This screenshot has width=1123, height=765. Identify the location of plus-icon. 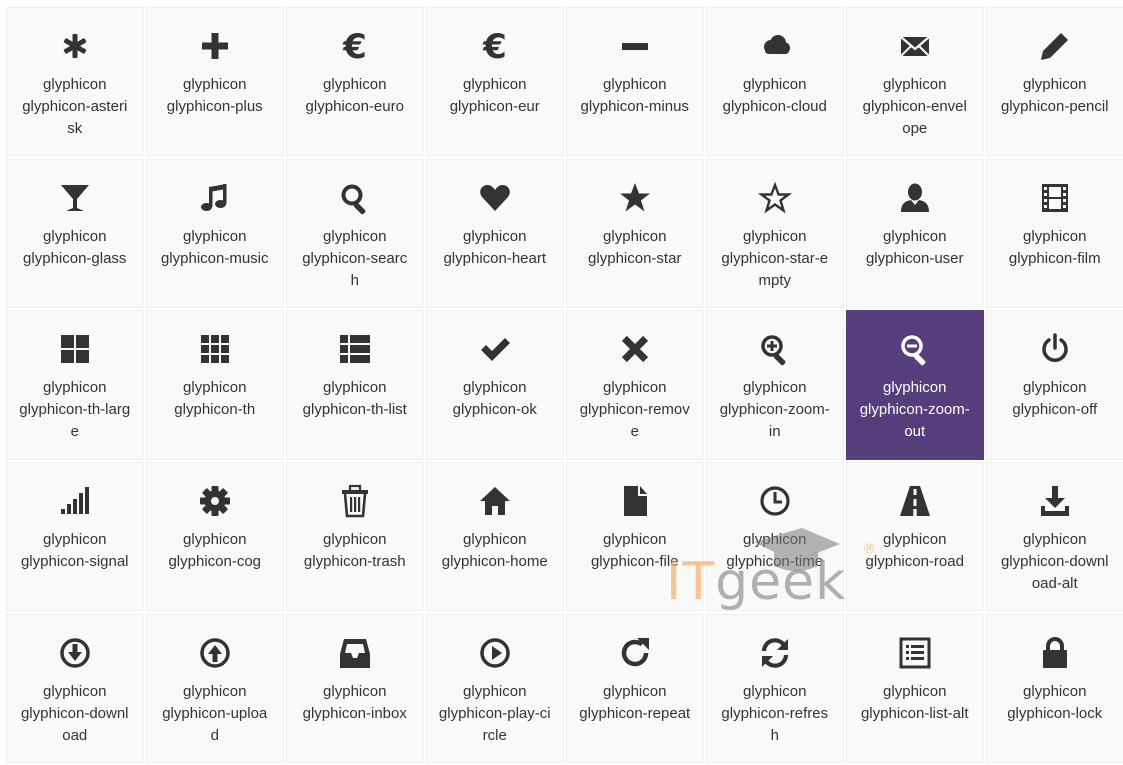
(215, 46).